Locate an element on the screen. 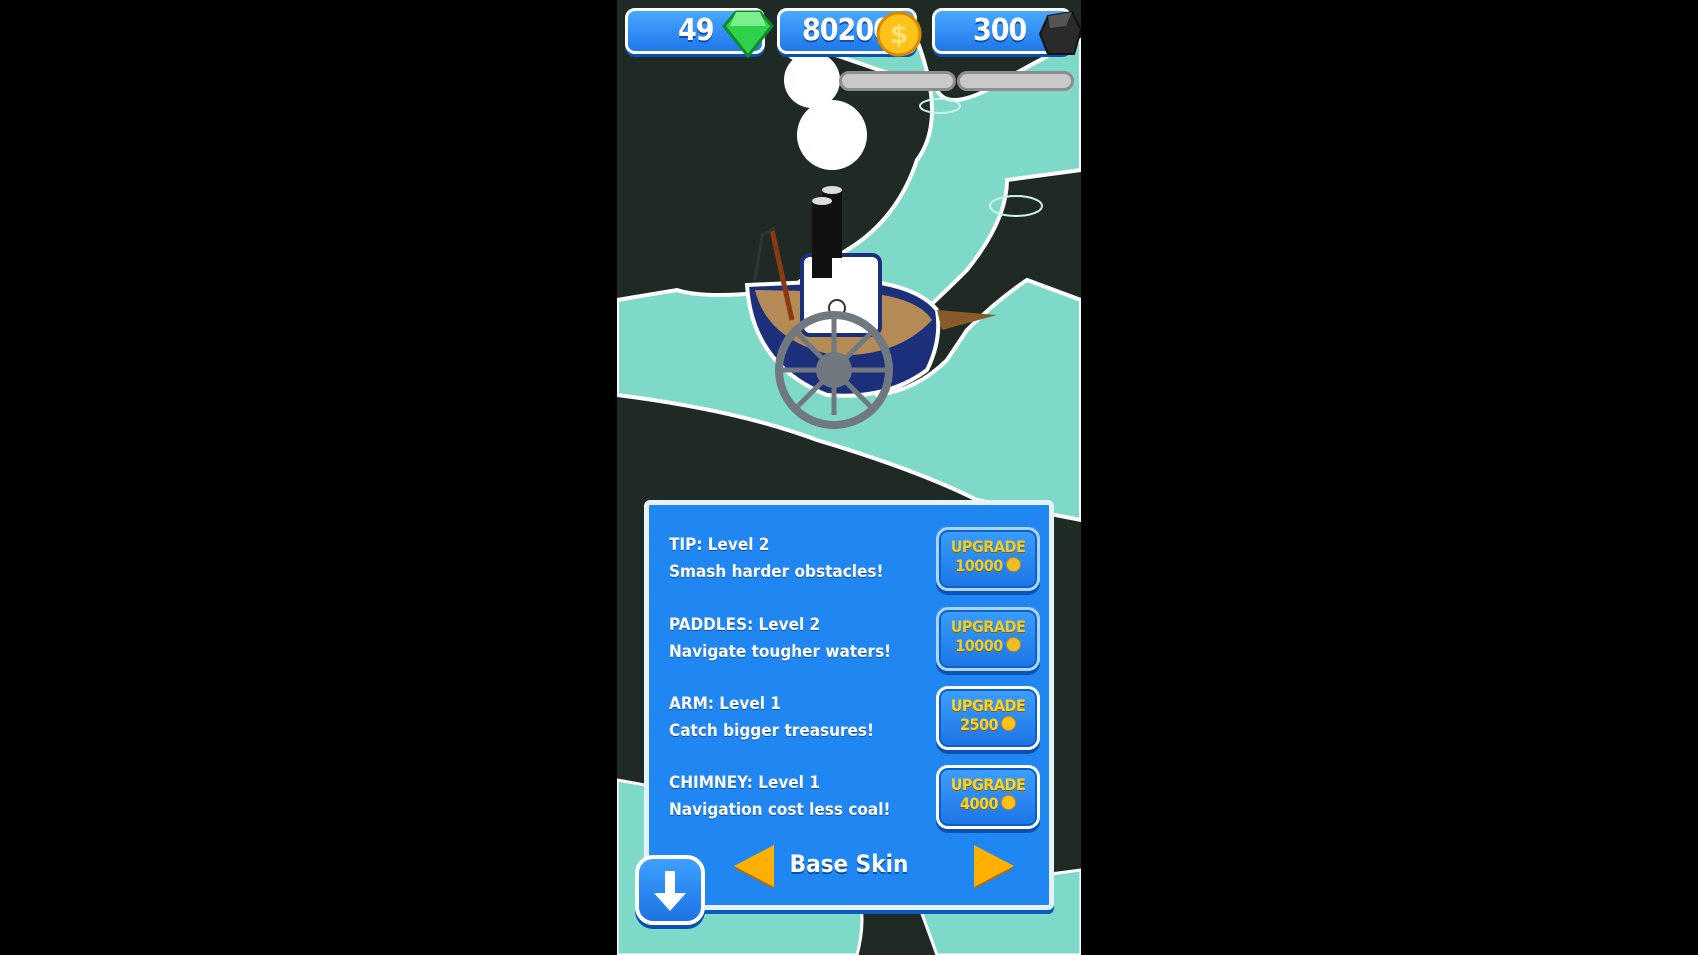  upgrade-price: 2500 is located at coordinates (979, 724).